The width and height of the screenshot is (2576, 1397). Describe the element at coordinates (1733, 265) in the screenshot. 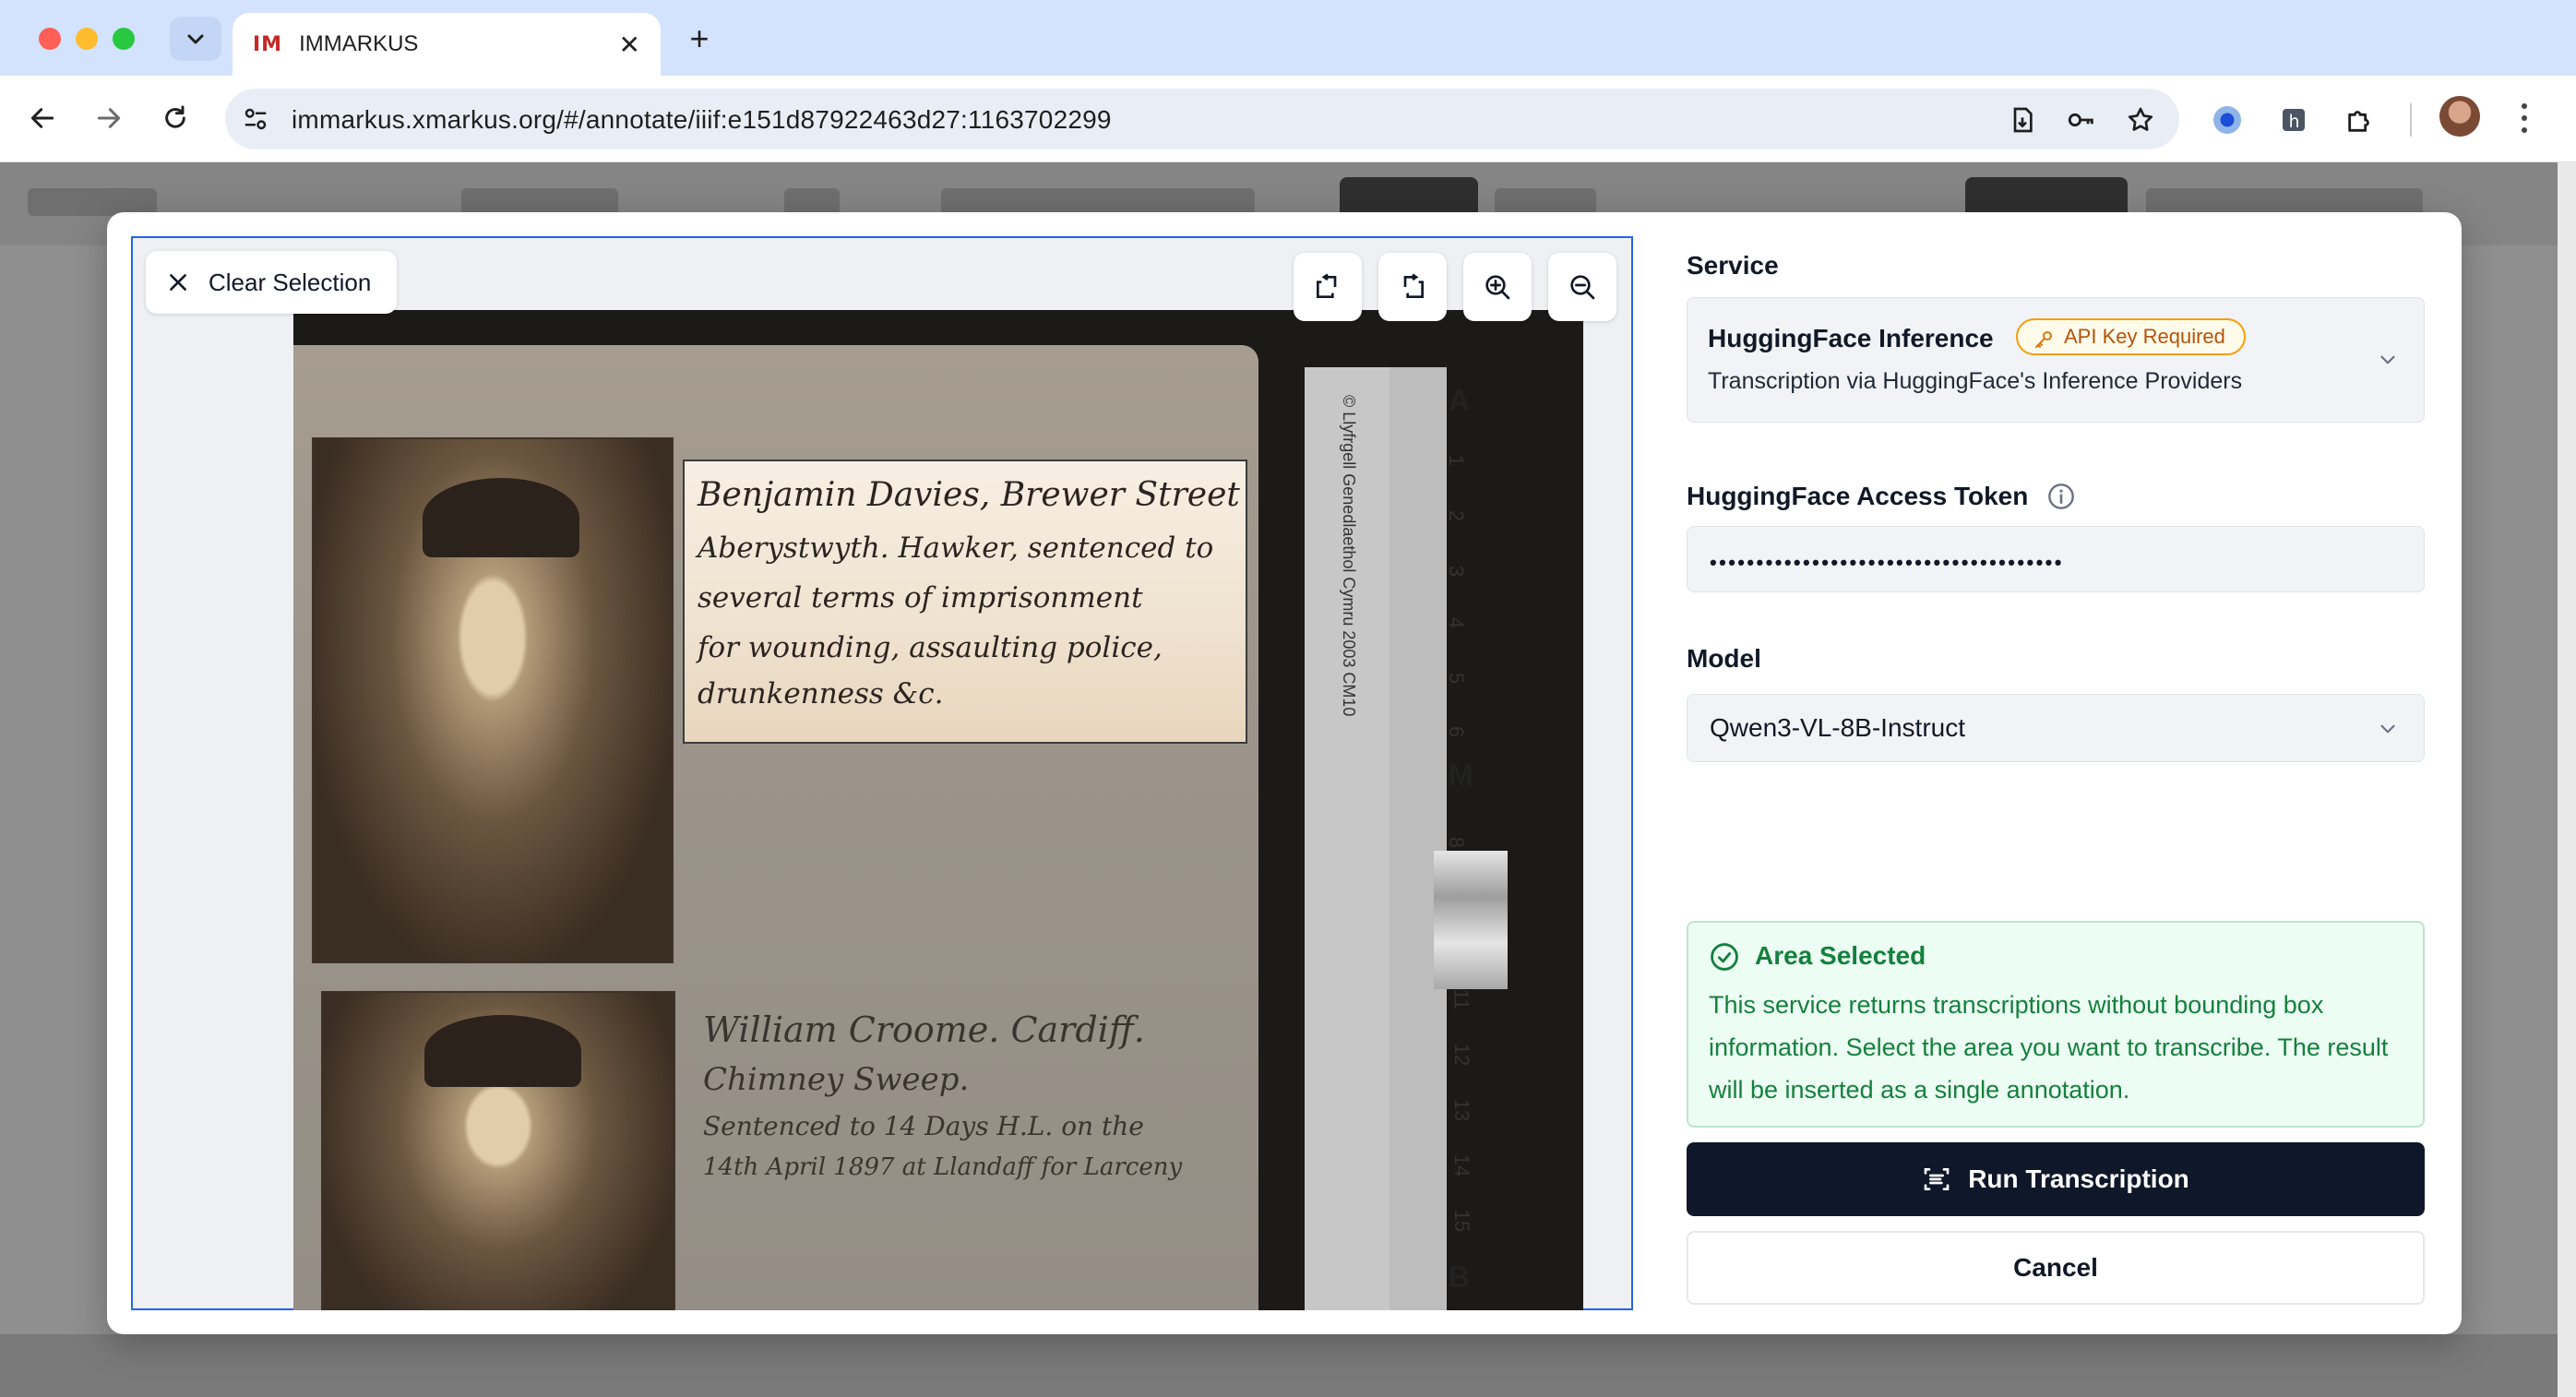

I see `service-label: Service` at that location.